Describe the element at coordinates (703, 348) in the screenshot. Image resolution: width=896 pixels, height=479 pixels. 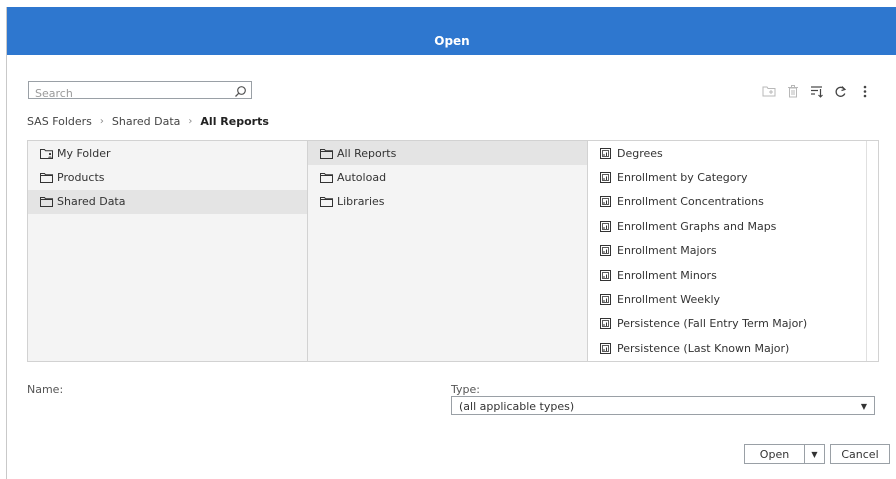
I see `list-item-label: Persistence (Last Known Major)` at that location.